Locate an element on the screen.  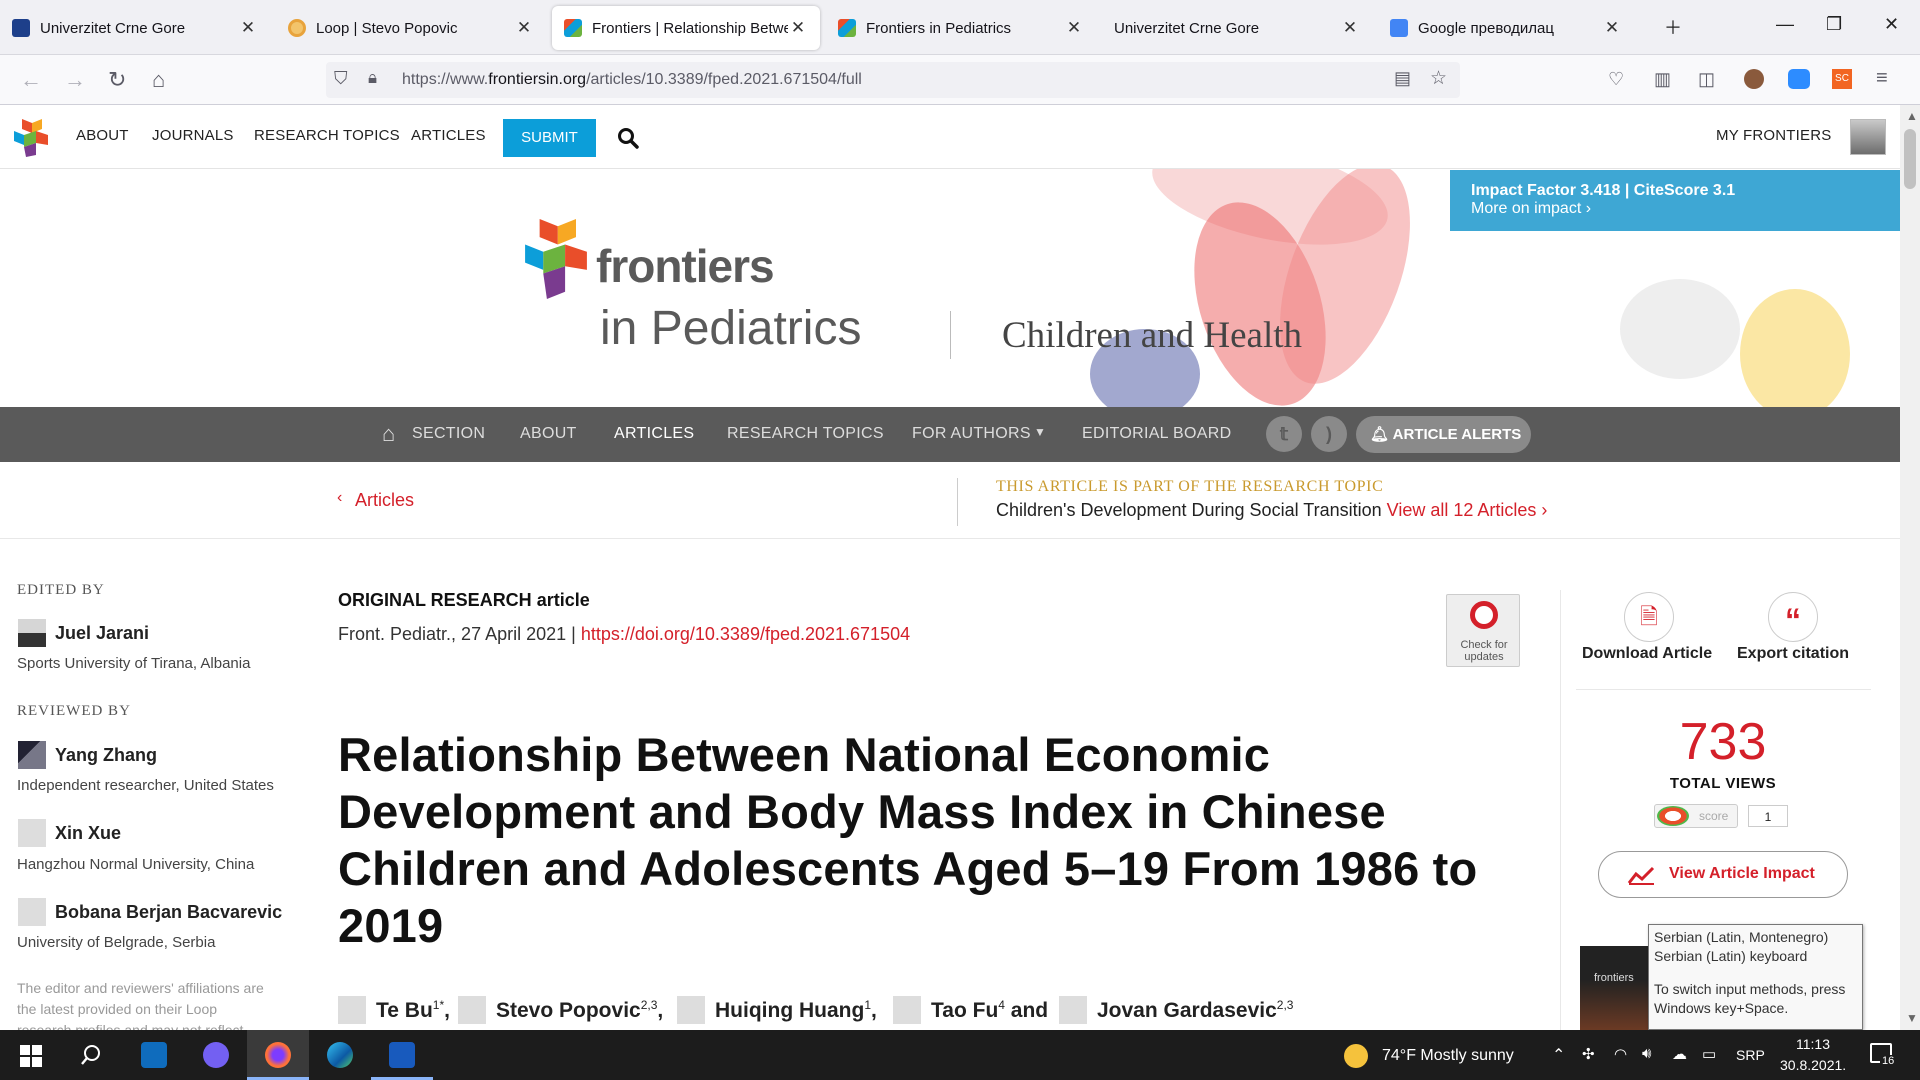
windows-start-icon is located at coordinates (31, 1056).